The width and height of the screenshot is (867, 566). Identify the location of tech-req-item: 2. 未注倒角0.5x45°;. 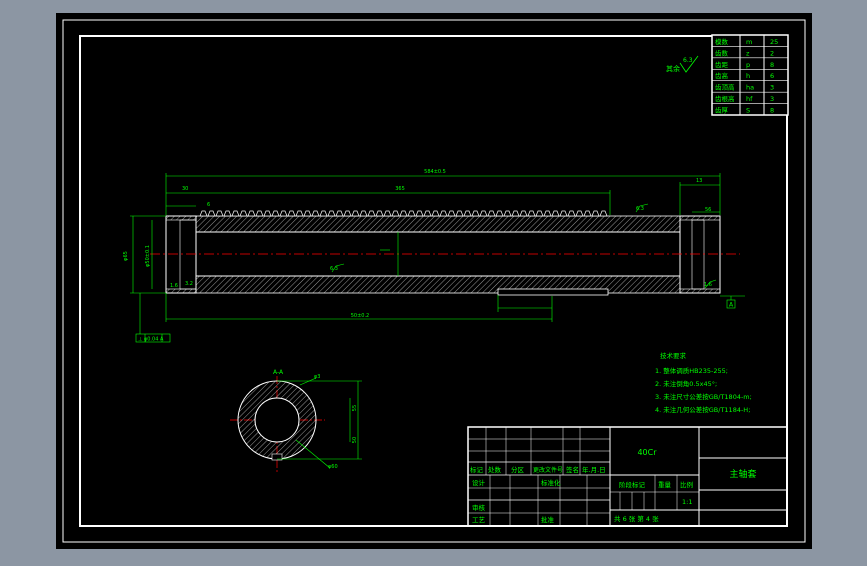
(686, 383).